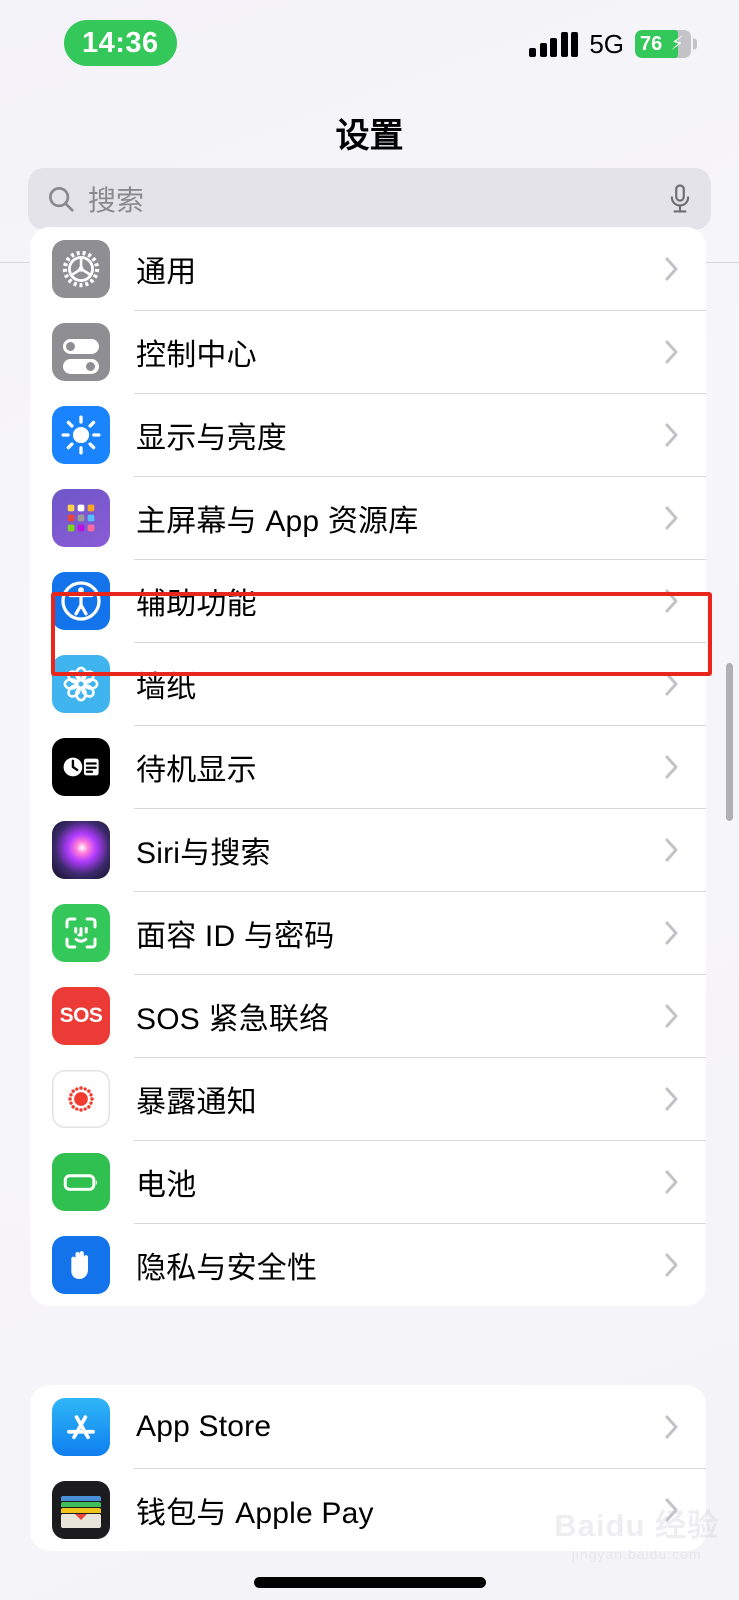 Image resolution: width=739 pixels, height=1600 pixels. I want to click on wallet-icon, so click(81, 1509).